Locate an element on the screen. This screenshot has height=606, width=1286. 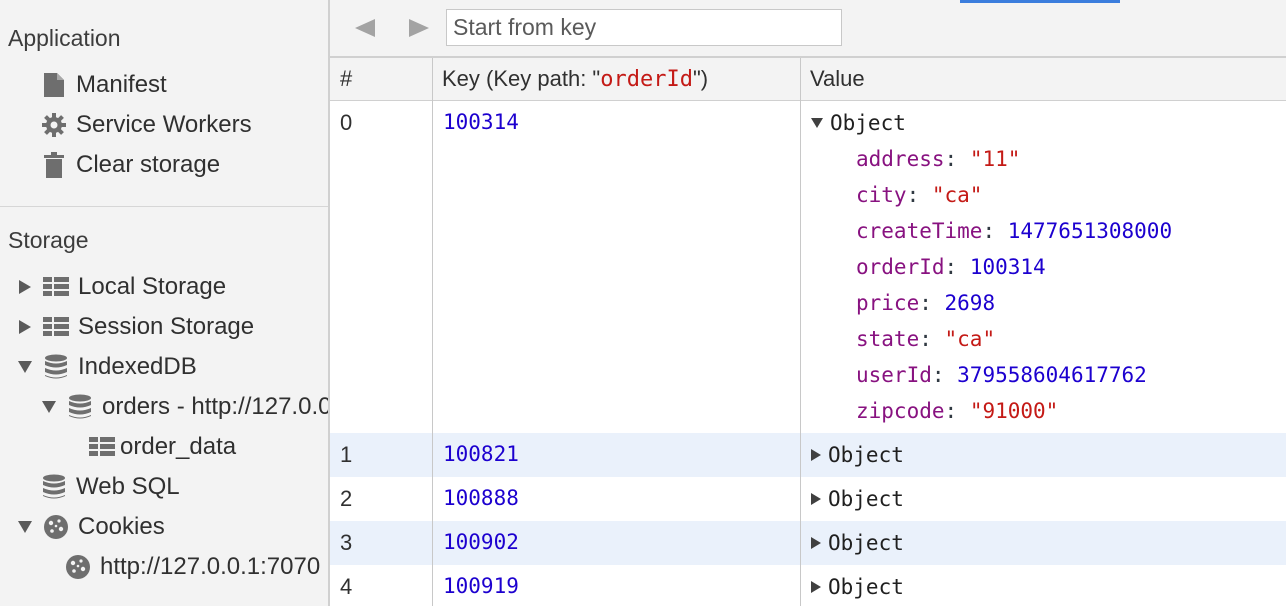
row-index: 2 is located at coordinates (346, 498).